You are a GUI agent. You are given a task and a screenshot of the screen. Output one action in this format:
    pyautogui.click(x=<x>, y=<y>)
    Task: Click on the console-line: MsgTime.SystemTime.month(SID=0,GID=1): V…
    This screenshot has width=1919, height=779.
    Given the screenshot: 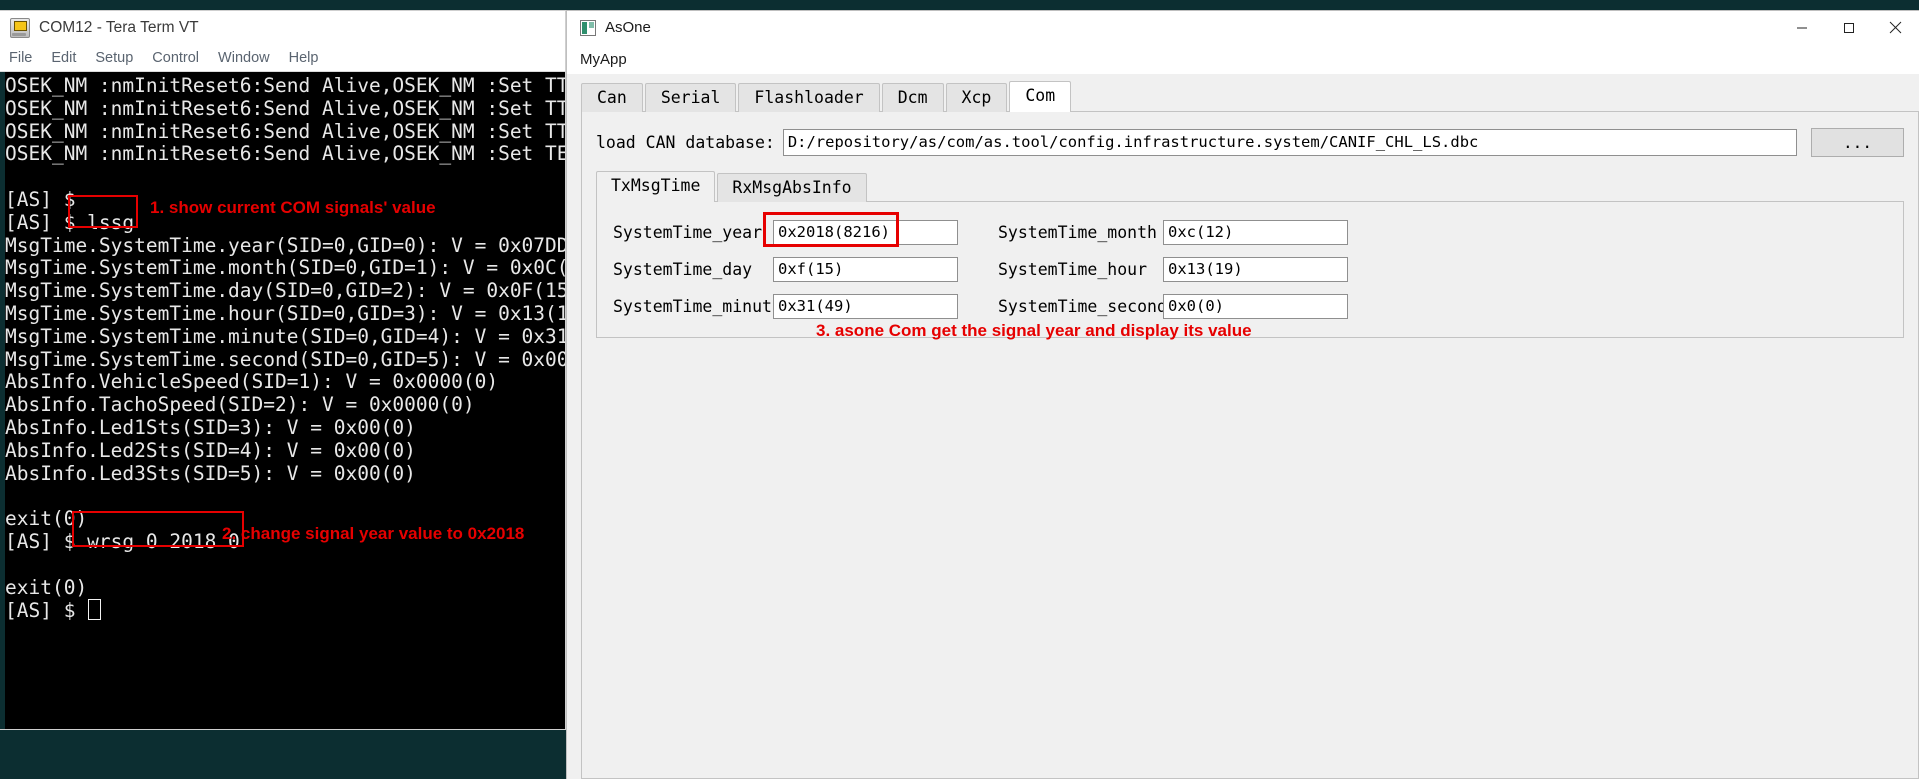 What is the action you would take?
    pyautogui.click(x=285, y=268)
    